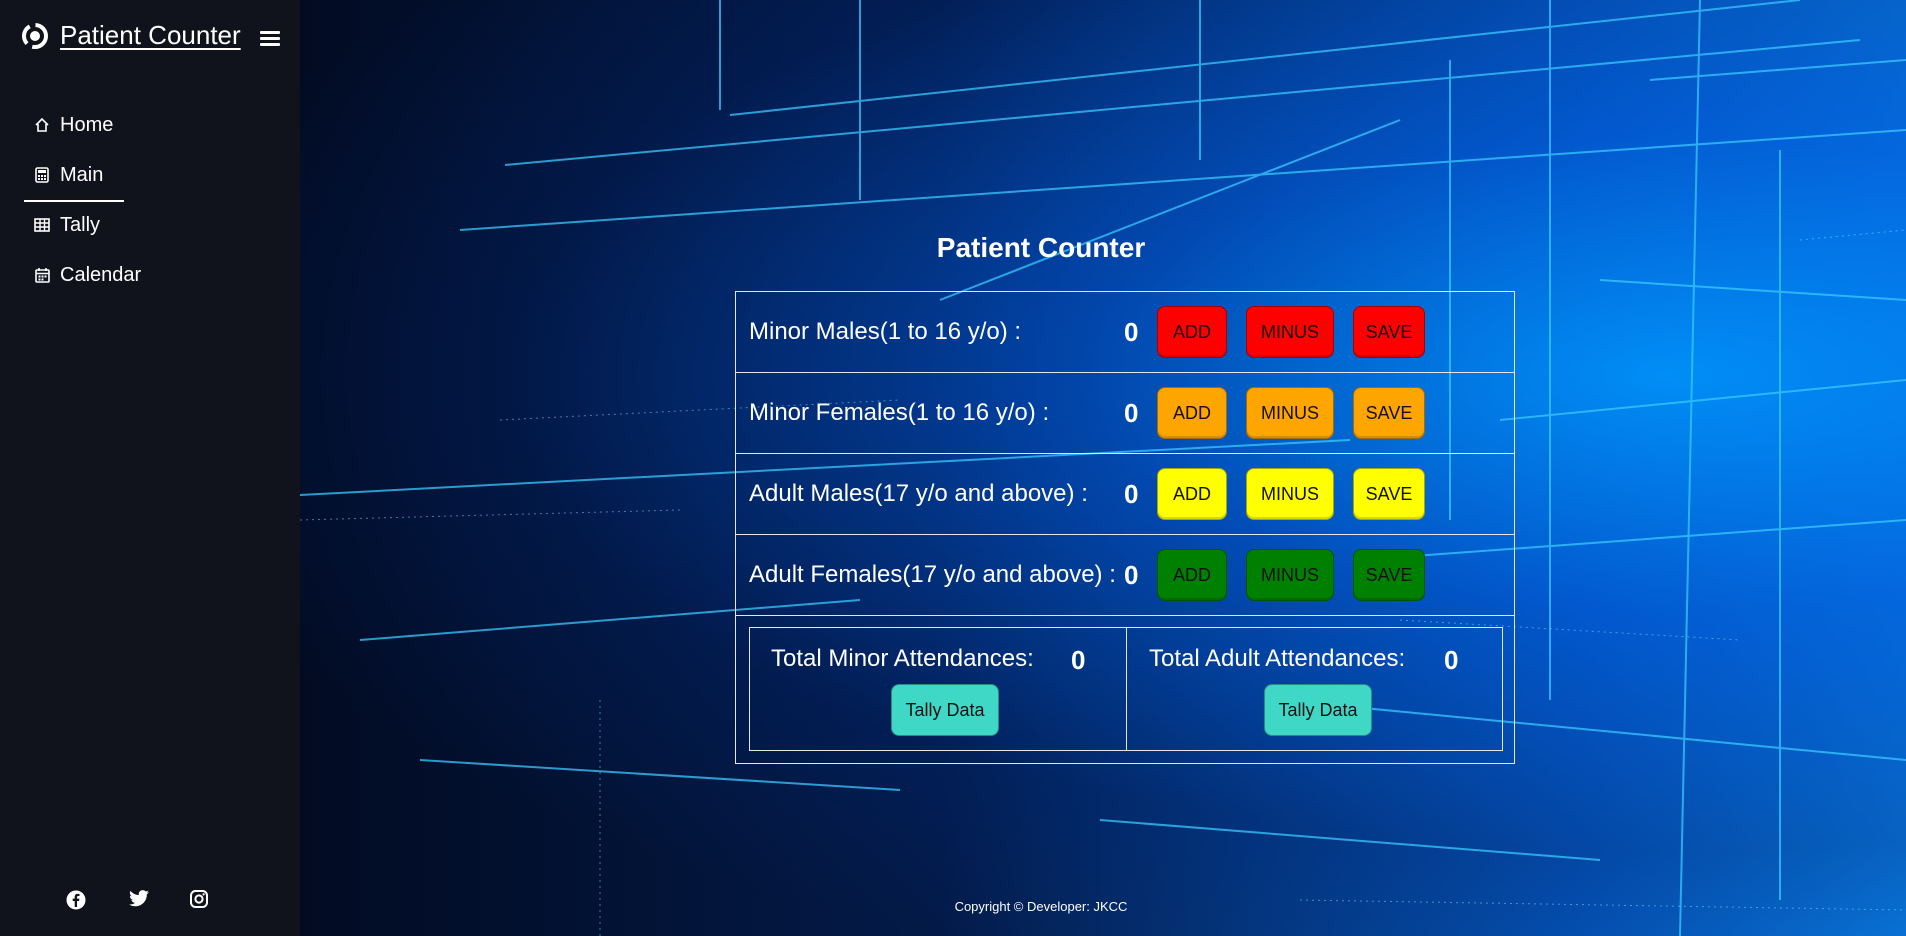  Describe the element at coordinates (1277, 658) in the screenshot. I see `total-adult-label: Total Adult Attendances:` at that location.